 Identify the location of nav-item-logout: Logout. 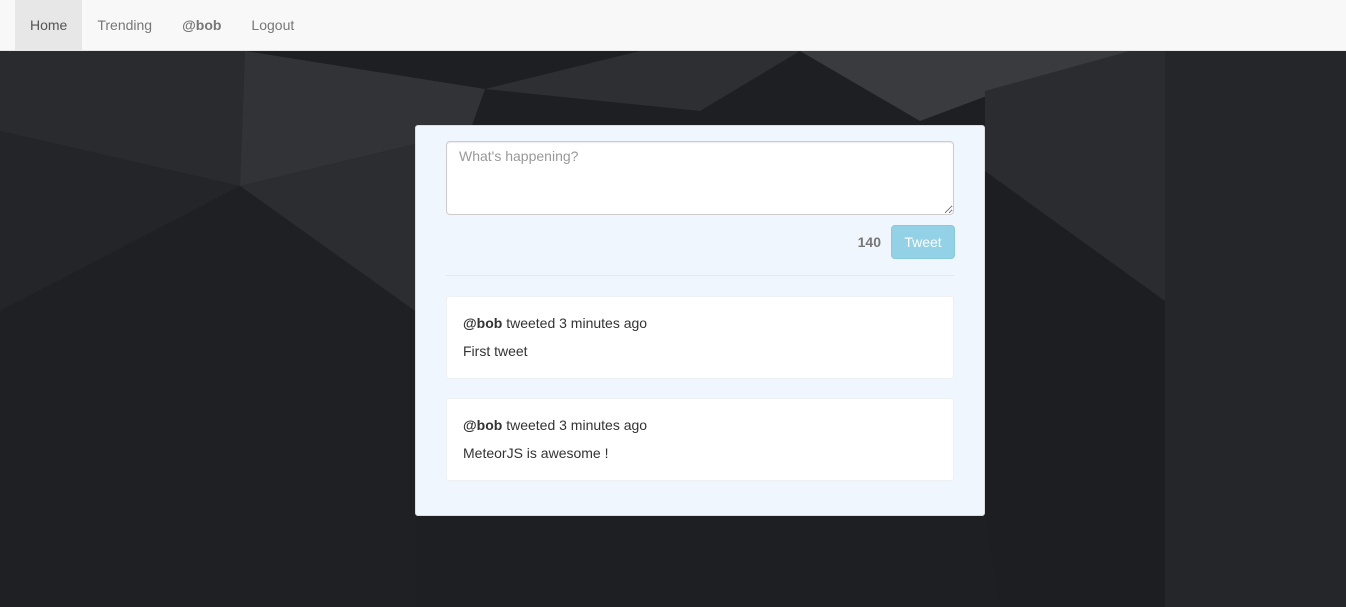
(272, 25).